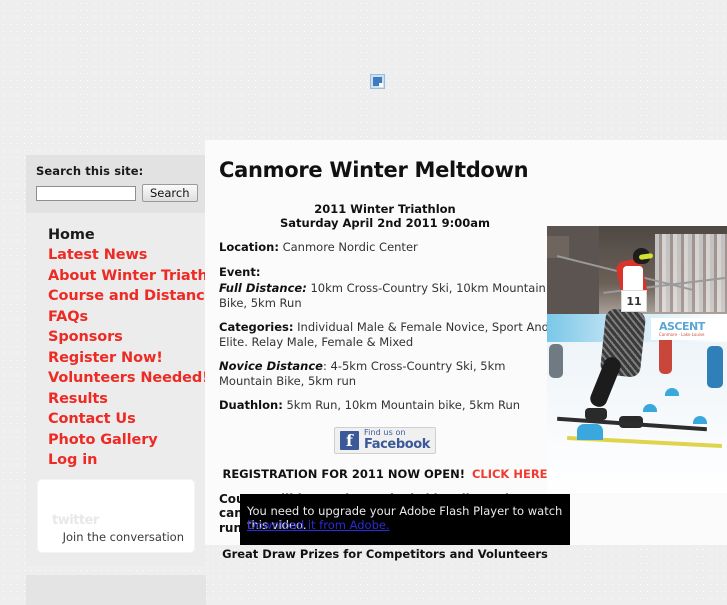  What do you see at coordinates (249, 247) in the screenshot?
I see `location-label: Location:` at bounding box center [249, 247].